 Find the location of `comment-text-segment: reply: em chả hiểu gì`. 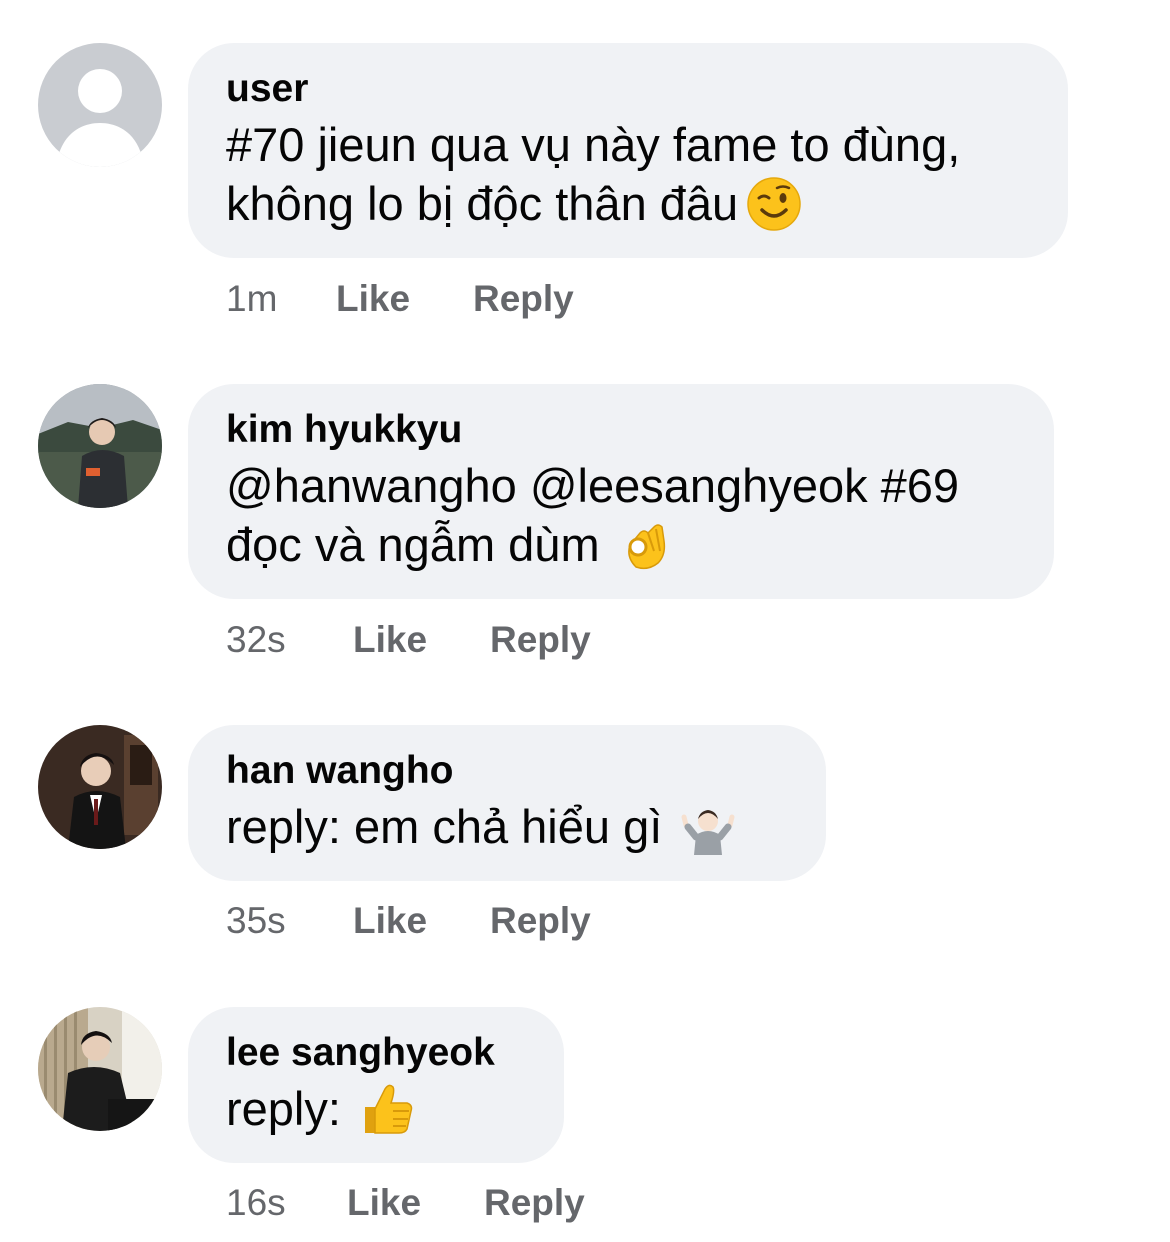

comment-text-segment: reply: em chả hiểu gì is located at coordinates (444, 826).